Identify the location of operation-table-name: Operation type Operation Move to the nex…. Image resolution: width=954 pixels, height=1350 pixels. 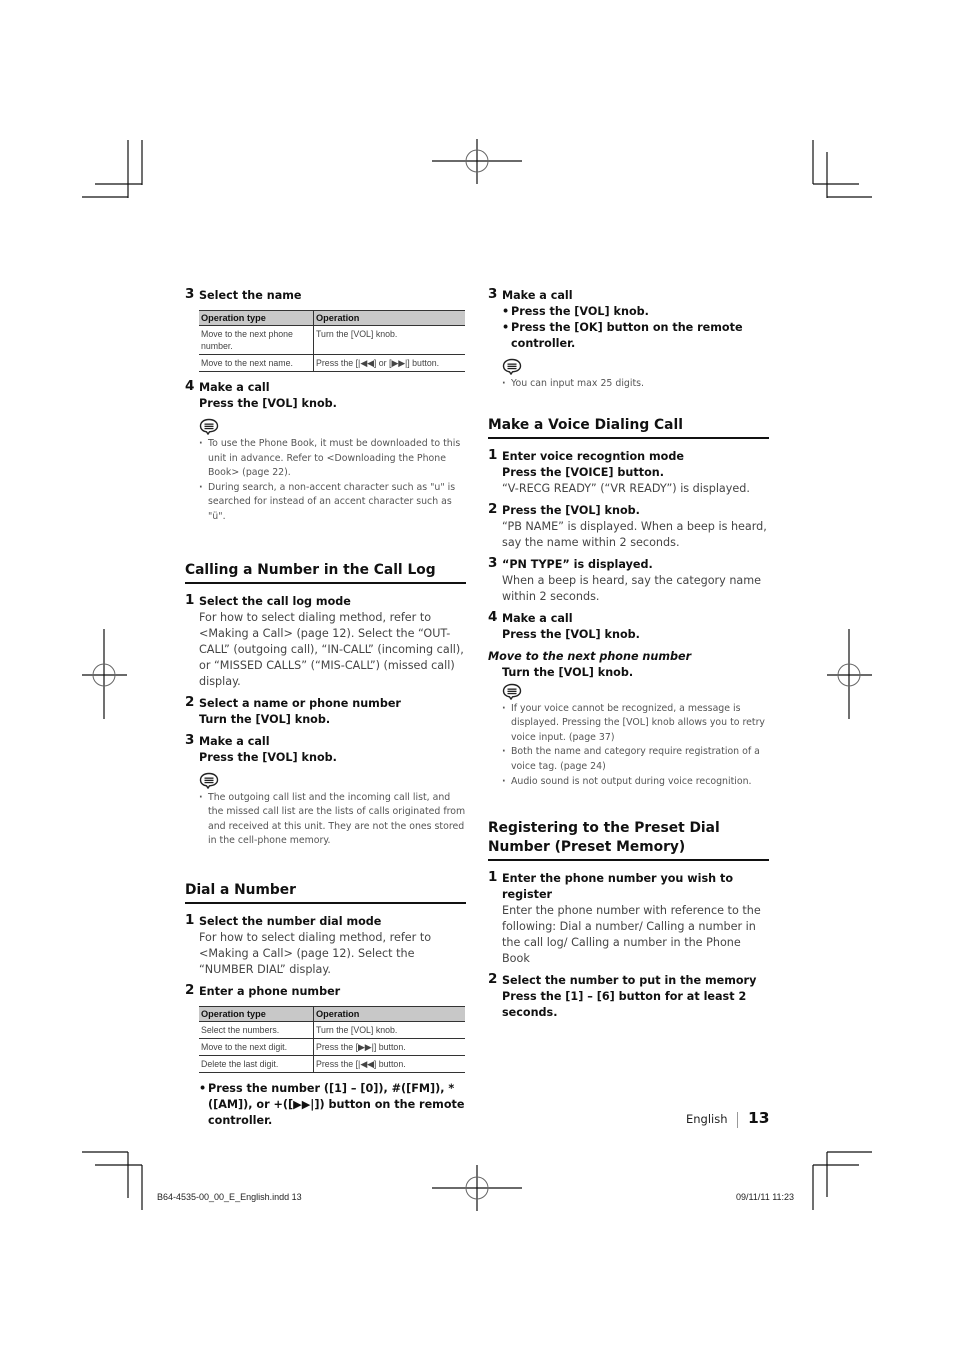
(332, 341).